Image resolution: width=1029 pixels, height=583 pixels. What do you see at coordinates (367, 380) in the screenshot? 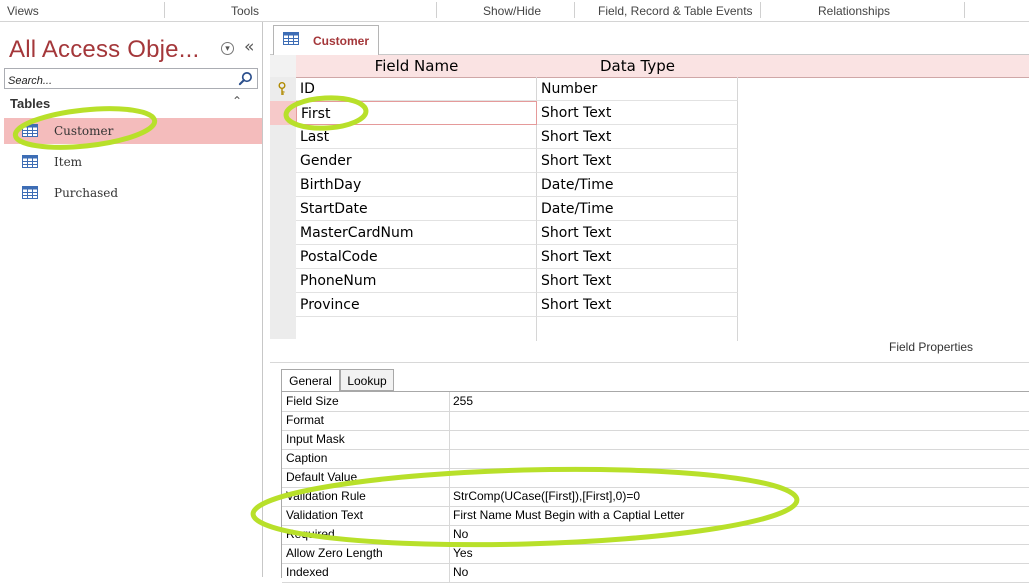
I see `tab-lookup: Lookup` at bounding box center [367, 380].